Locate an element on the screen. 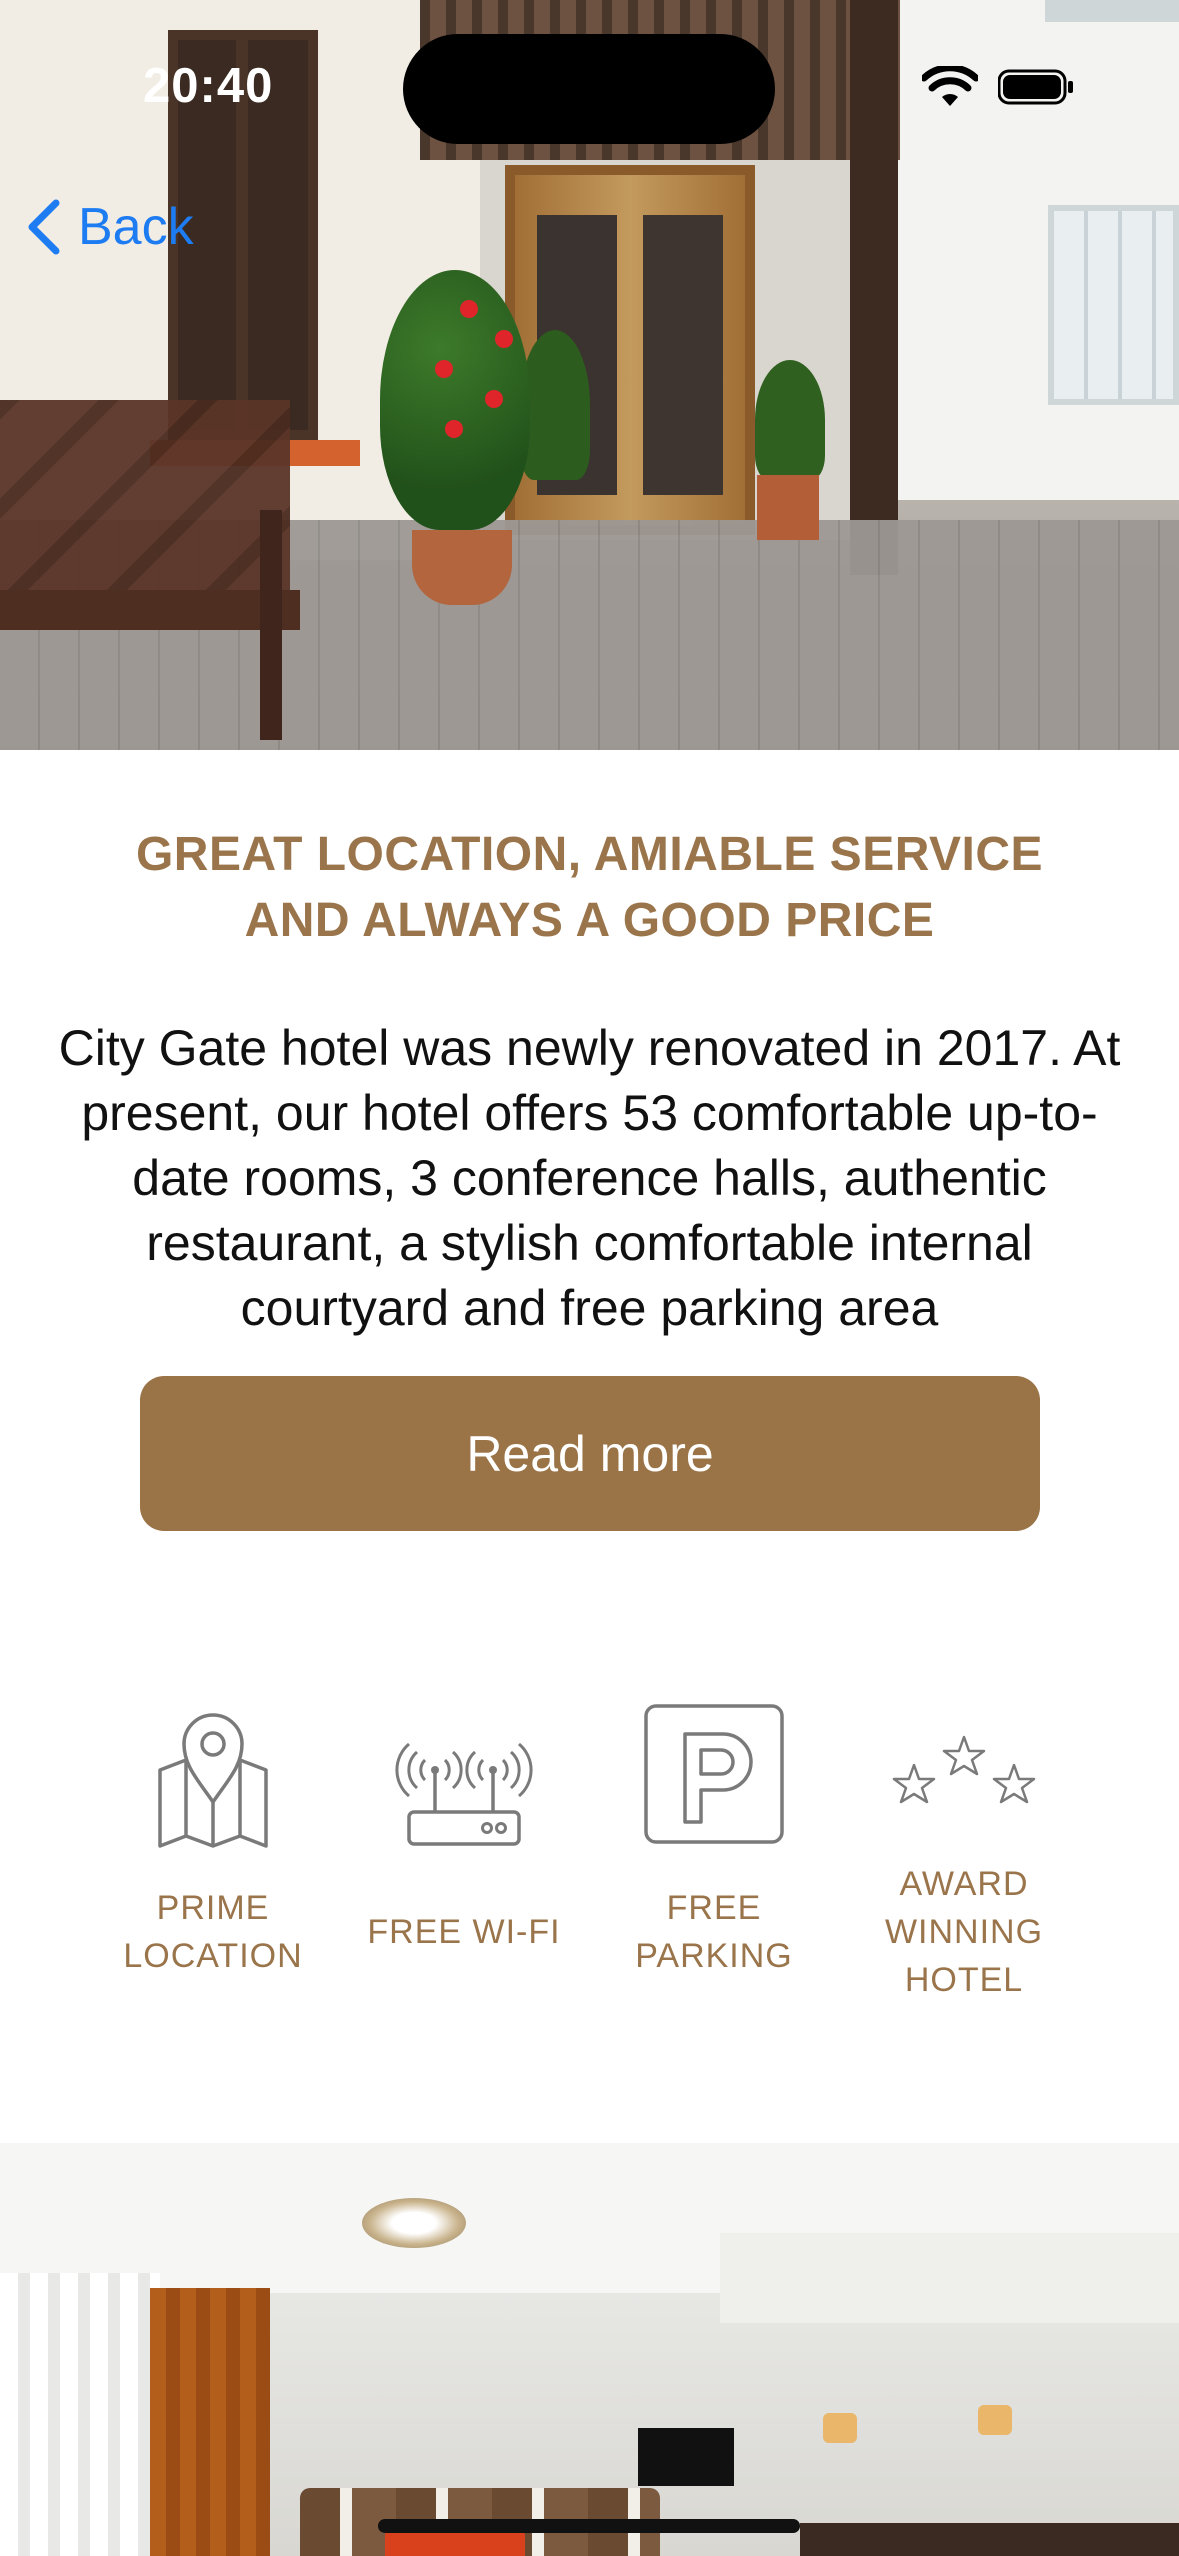 This screenshot has height=2556, width=1179. feature-free-wifi: FREE WI-FI is located at coordinates (464, 1828).